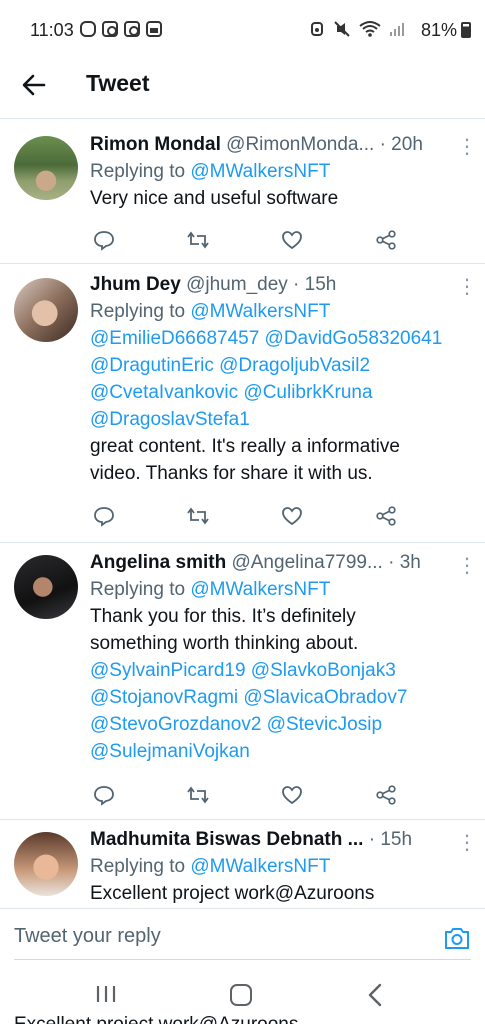 The height and width of the screenshot is (1024, 485). What do you see at coordinates (280, 392) in the screenshot?
I see `mention-line: @CvetaIvankovic @CulibrkKruna` at bounding box center [280, 392].